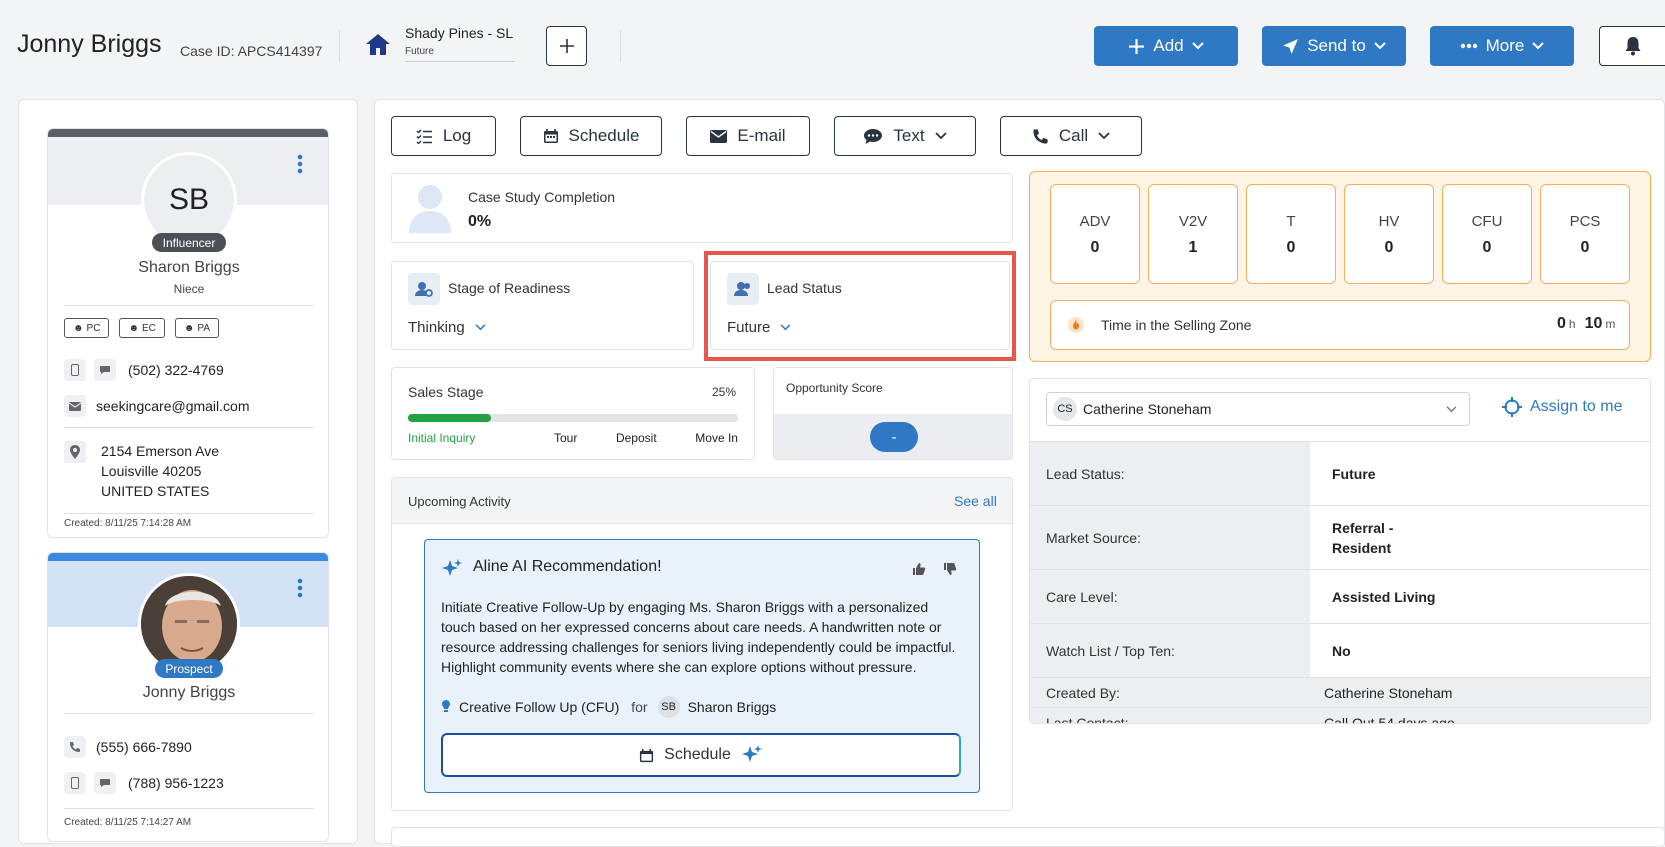 This screenshot has width=1665, height=847. What do you see at coordinates (1505, 45) in the screenshot?
I see `more-label: More` at bounding box center [1505, 45].